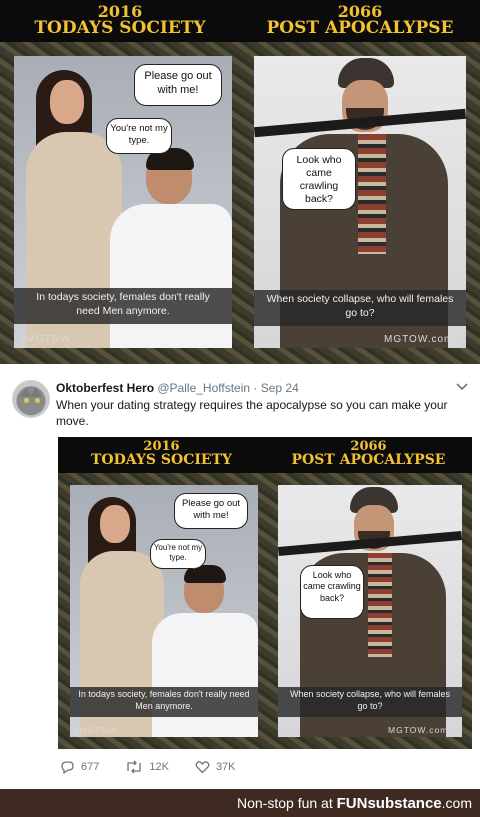 This screenshot has height=817, width=480. What do you see at coordinates (67, 767) in the screenshot?
I see `reply-icon` at bounding box center [67, 767].